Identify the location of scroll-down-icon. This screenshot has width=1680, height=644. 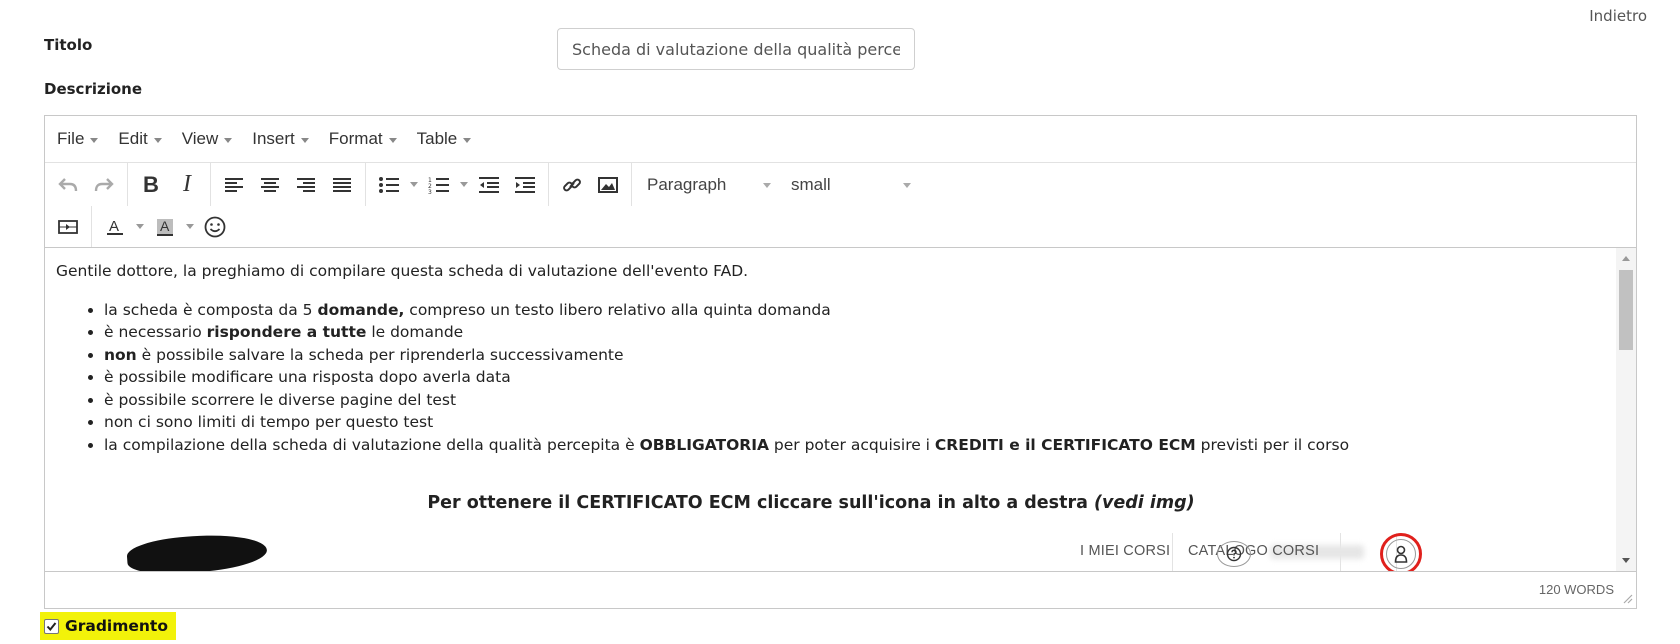
(1626, 560).